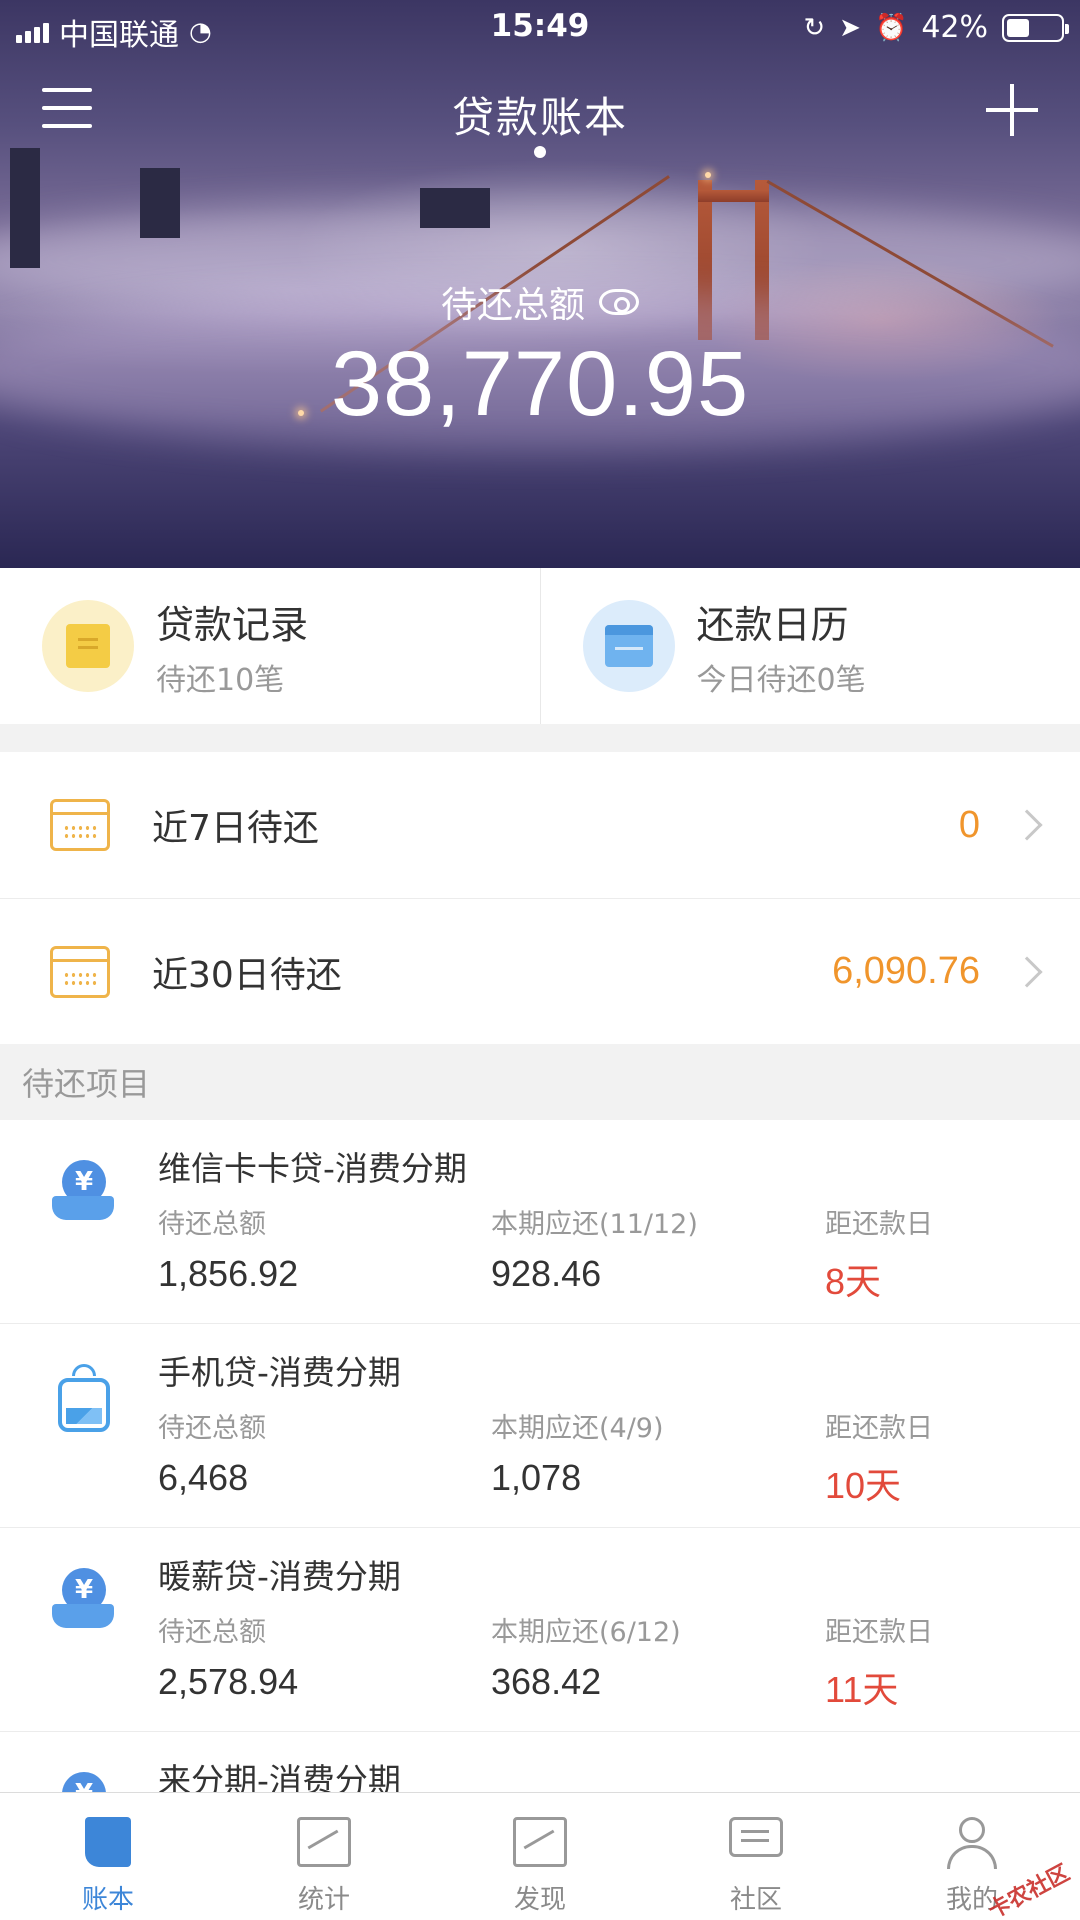 This screenshot has height=1920, width=1080. Describe the element at coordinates (512, 305) in the screenshot. I see `total-label: 待还总额` at that location.